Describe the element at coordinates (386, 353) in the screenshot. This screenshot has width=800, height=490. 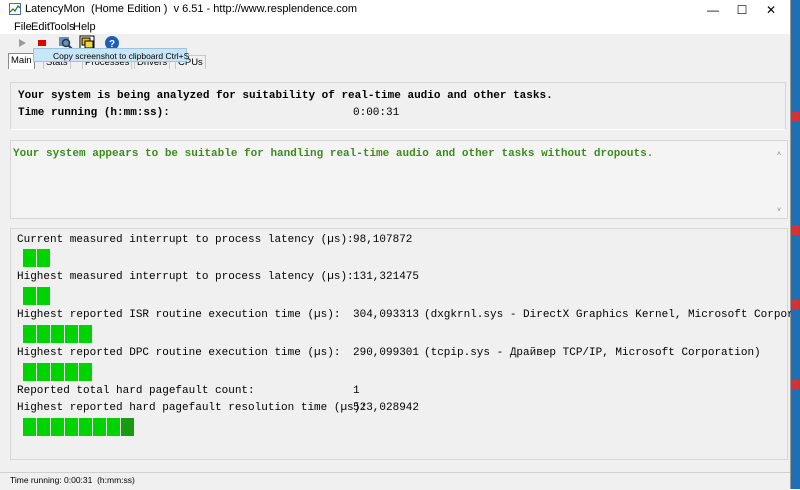
I see `metric-value: 290,099301` at that location.